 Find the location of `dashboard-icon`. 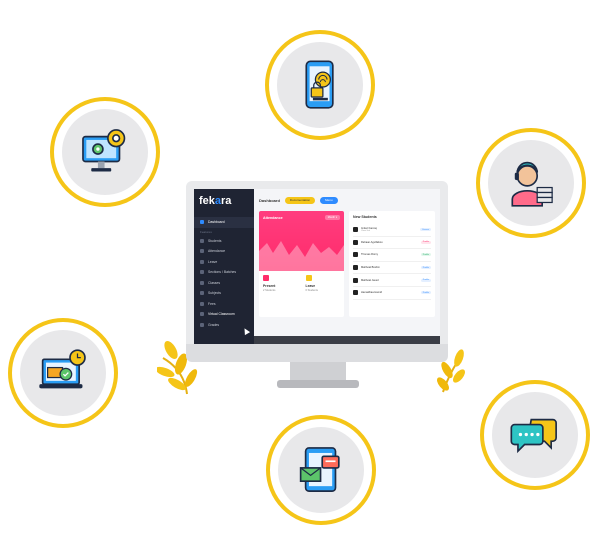

dashboard-icon is located at coordinates (202, 222).